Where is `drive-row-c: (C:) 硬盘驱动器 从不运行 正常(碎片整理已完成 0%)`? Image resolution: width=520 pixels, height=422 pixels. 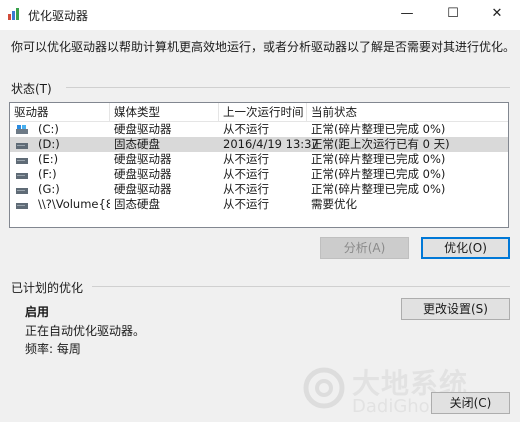
drive-row-c: (C:) 硬盘驱动器 从不运行 正常(碎片整理已完成 0%) is located at coordinates (259, 129).